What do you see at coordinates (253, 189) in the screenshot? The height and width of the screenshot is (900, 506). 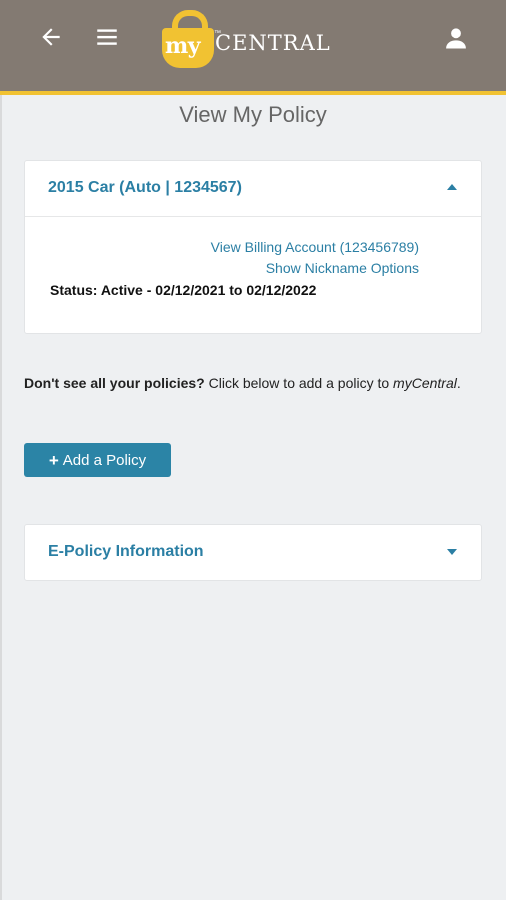 I see `policy-card-header: 2015 Car (Auto | 1234567)` at bounding box center [253, 189].